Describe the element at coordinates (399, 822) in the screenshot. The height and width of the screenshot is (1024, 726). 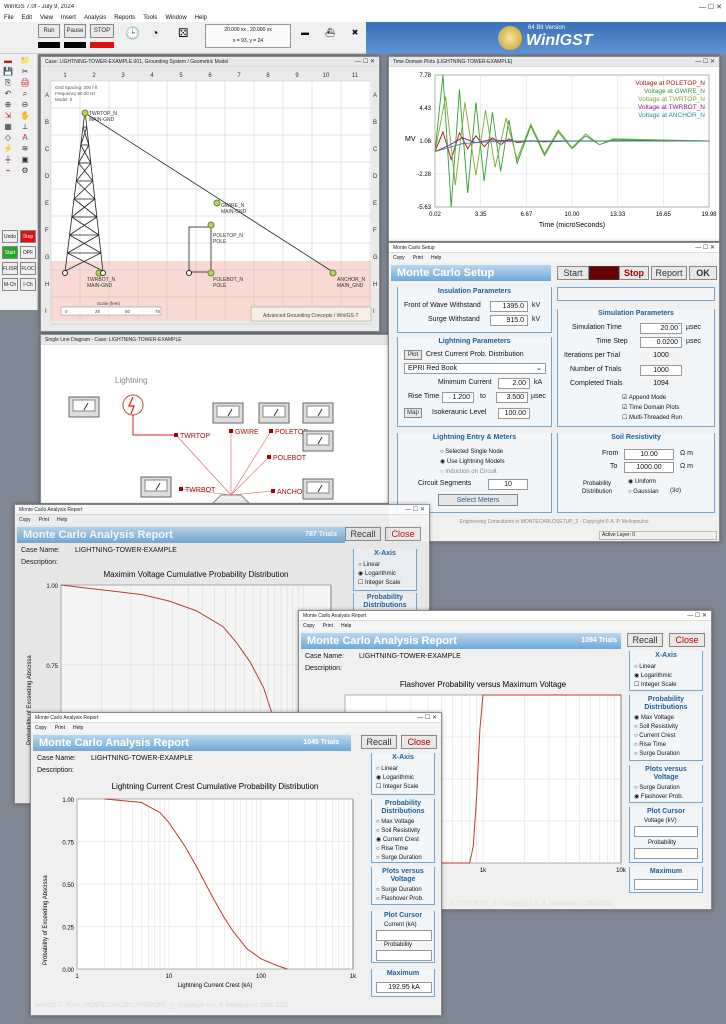
I see `r3-pd-option: Max Voltage` at that location.